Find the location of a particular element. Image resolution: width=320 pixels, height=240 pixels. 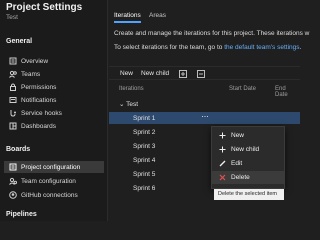

menu-item-label: Delete is located at coordinates (240, 177).